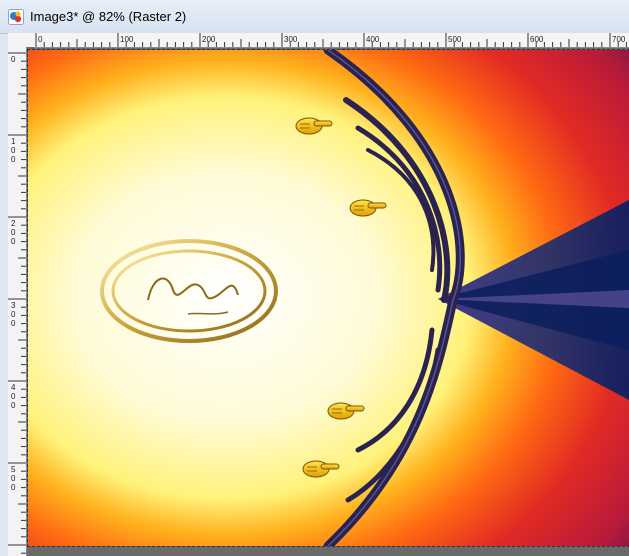 The width and height of the screenshot is (629, 556). I want to click on horizontal-ruler-ticks: 0 100 200 300 400 500 600 700, so click(331, 40).